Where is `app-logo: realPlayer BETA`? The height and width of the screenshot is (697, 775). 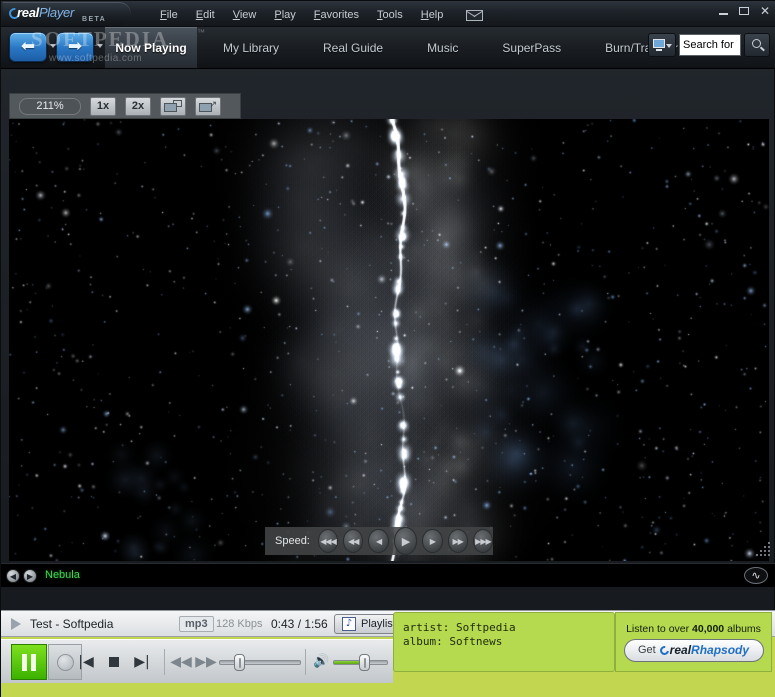
app-logo: realPlayer BETA is located at coordinates (67, 14).